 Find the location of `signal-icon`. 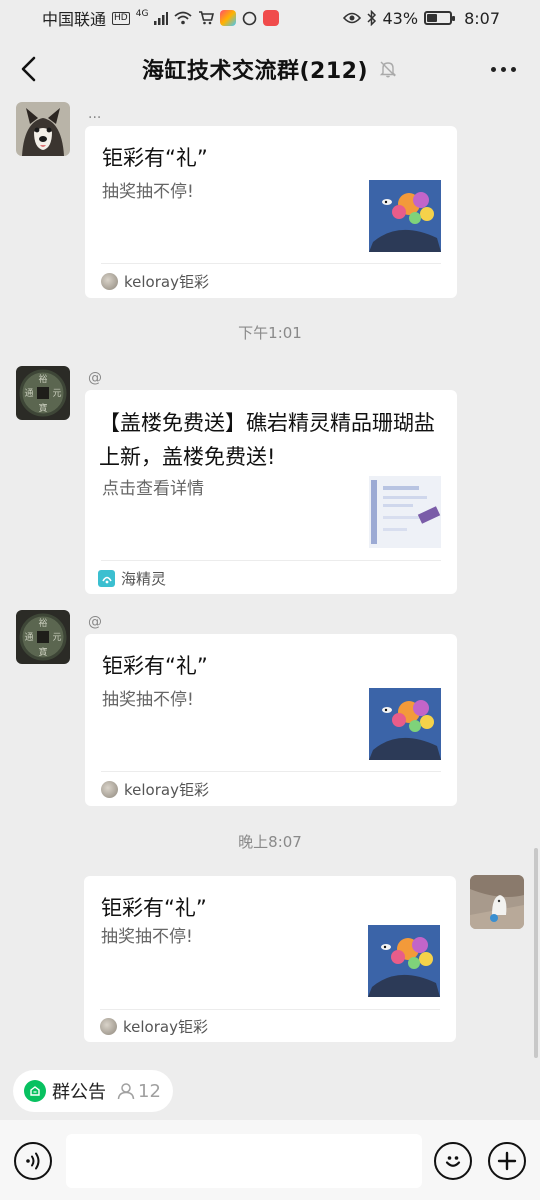

signal-icon is located at coordinates (161, 18).